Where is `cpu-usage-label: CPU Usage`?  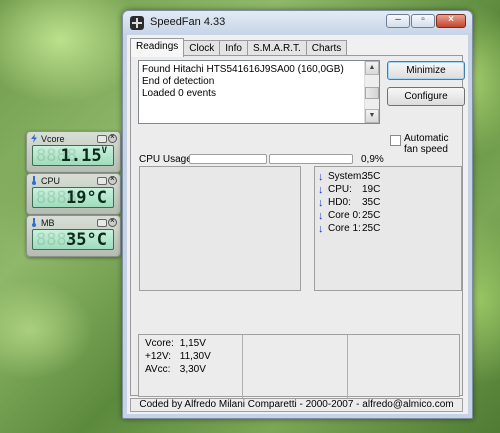
cpu-usage-label: CPU Usage is located at coordinates (165, 159).